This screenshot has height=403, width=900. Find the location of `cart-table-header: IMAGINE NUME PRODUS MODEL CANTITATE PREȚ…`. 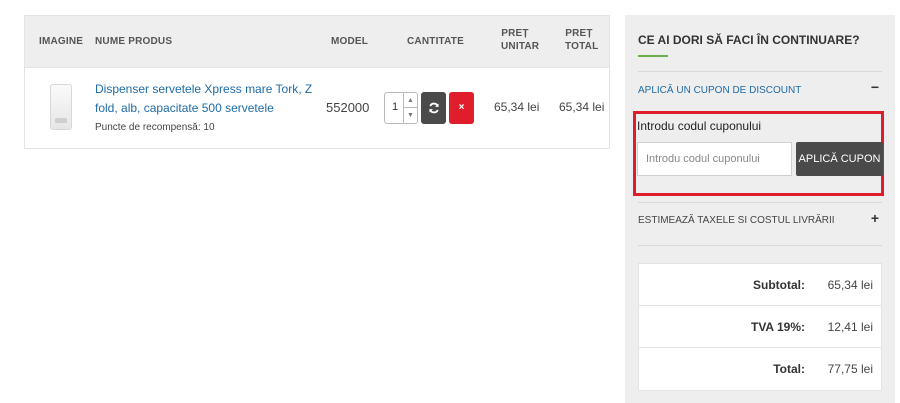

cart-table-header: IMAGINE NUME PRODUS MODEL CANTITATE PREȚ… is located at coordinates (317, 42).